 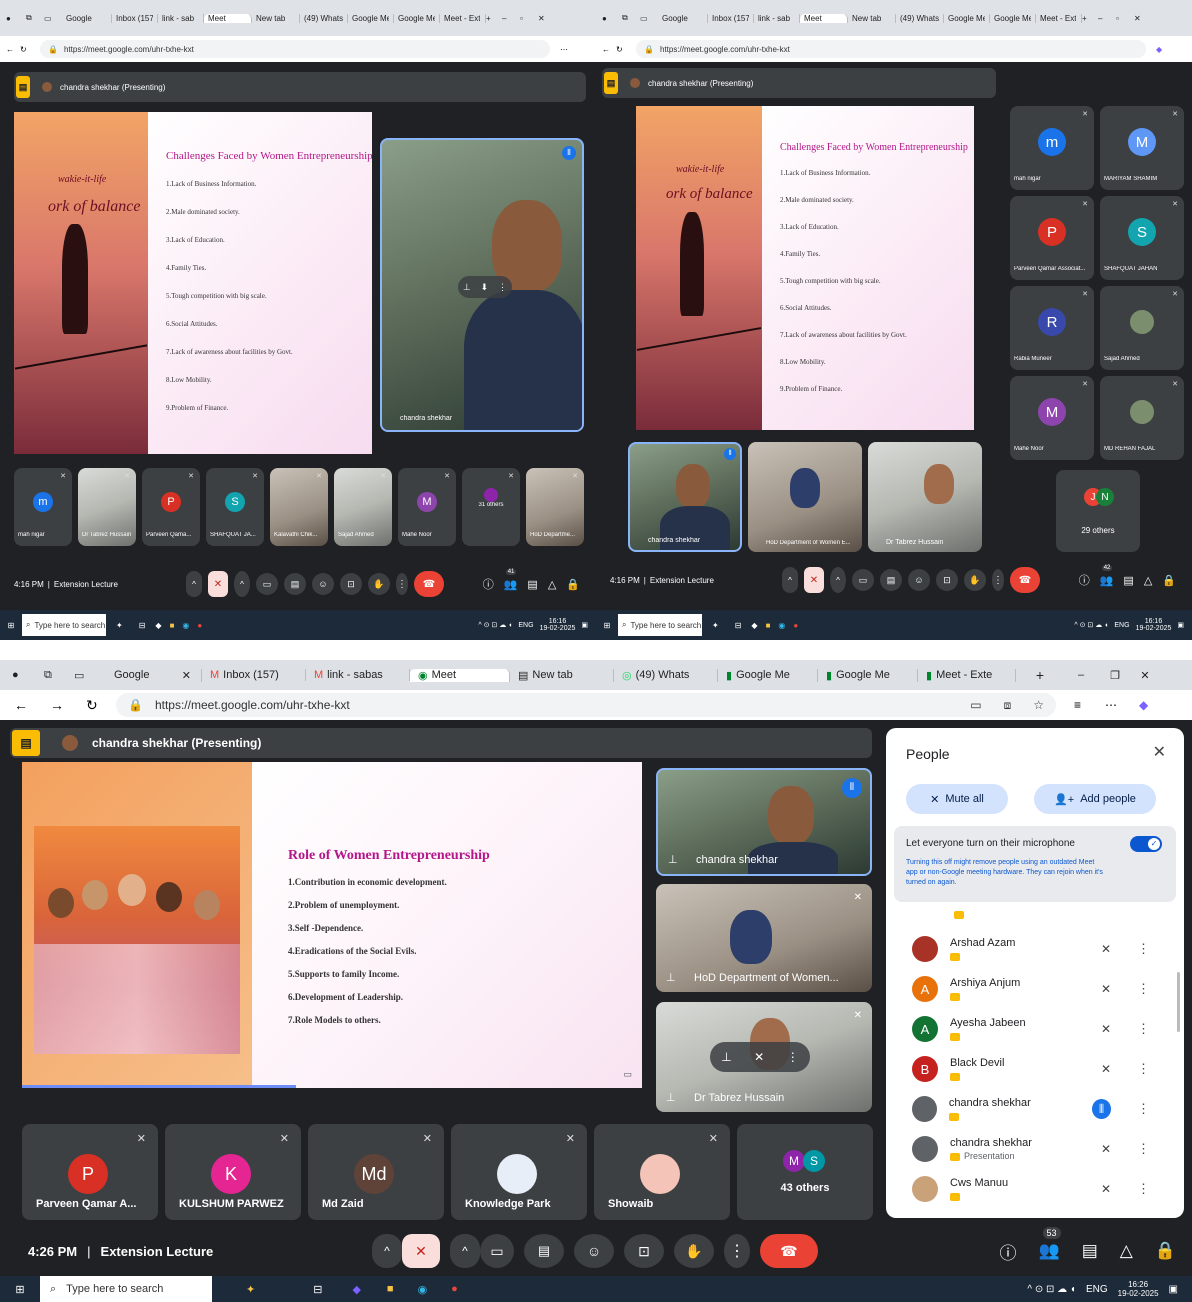 I want to click on tab-google: Google, so click(x=683, y=18).